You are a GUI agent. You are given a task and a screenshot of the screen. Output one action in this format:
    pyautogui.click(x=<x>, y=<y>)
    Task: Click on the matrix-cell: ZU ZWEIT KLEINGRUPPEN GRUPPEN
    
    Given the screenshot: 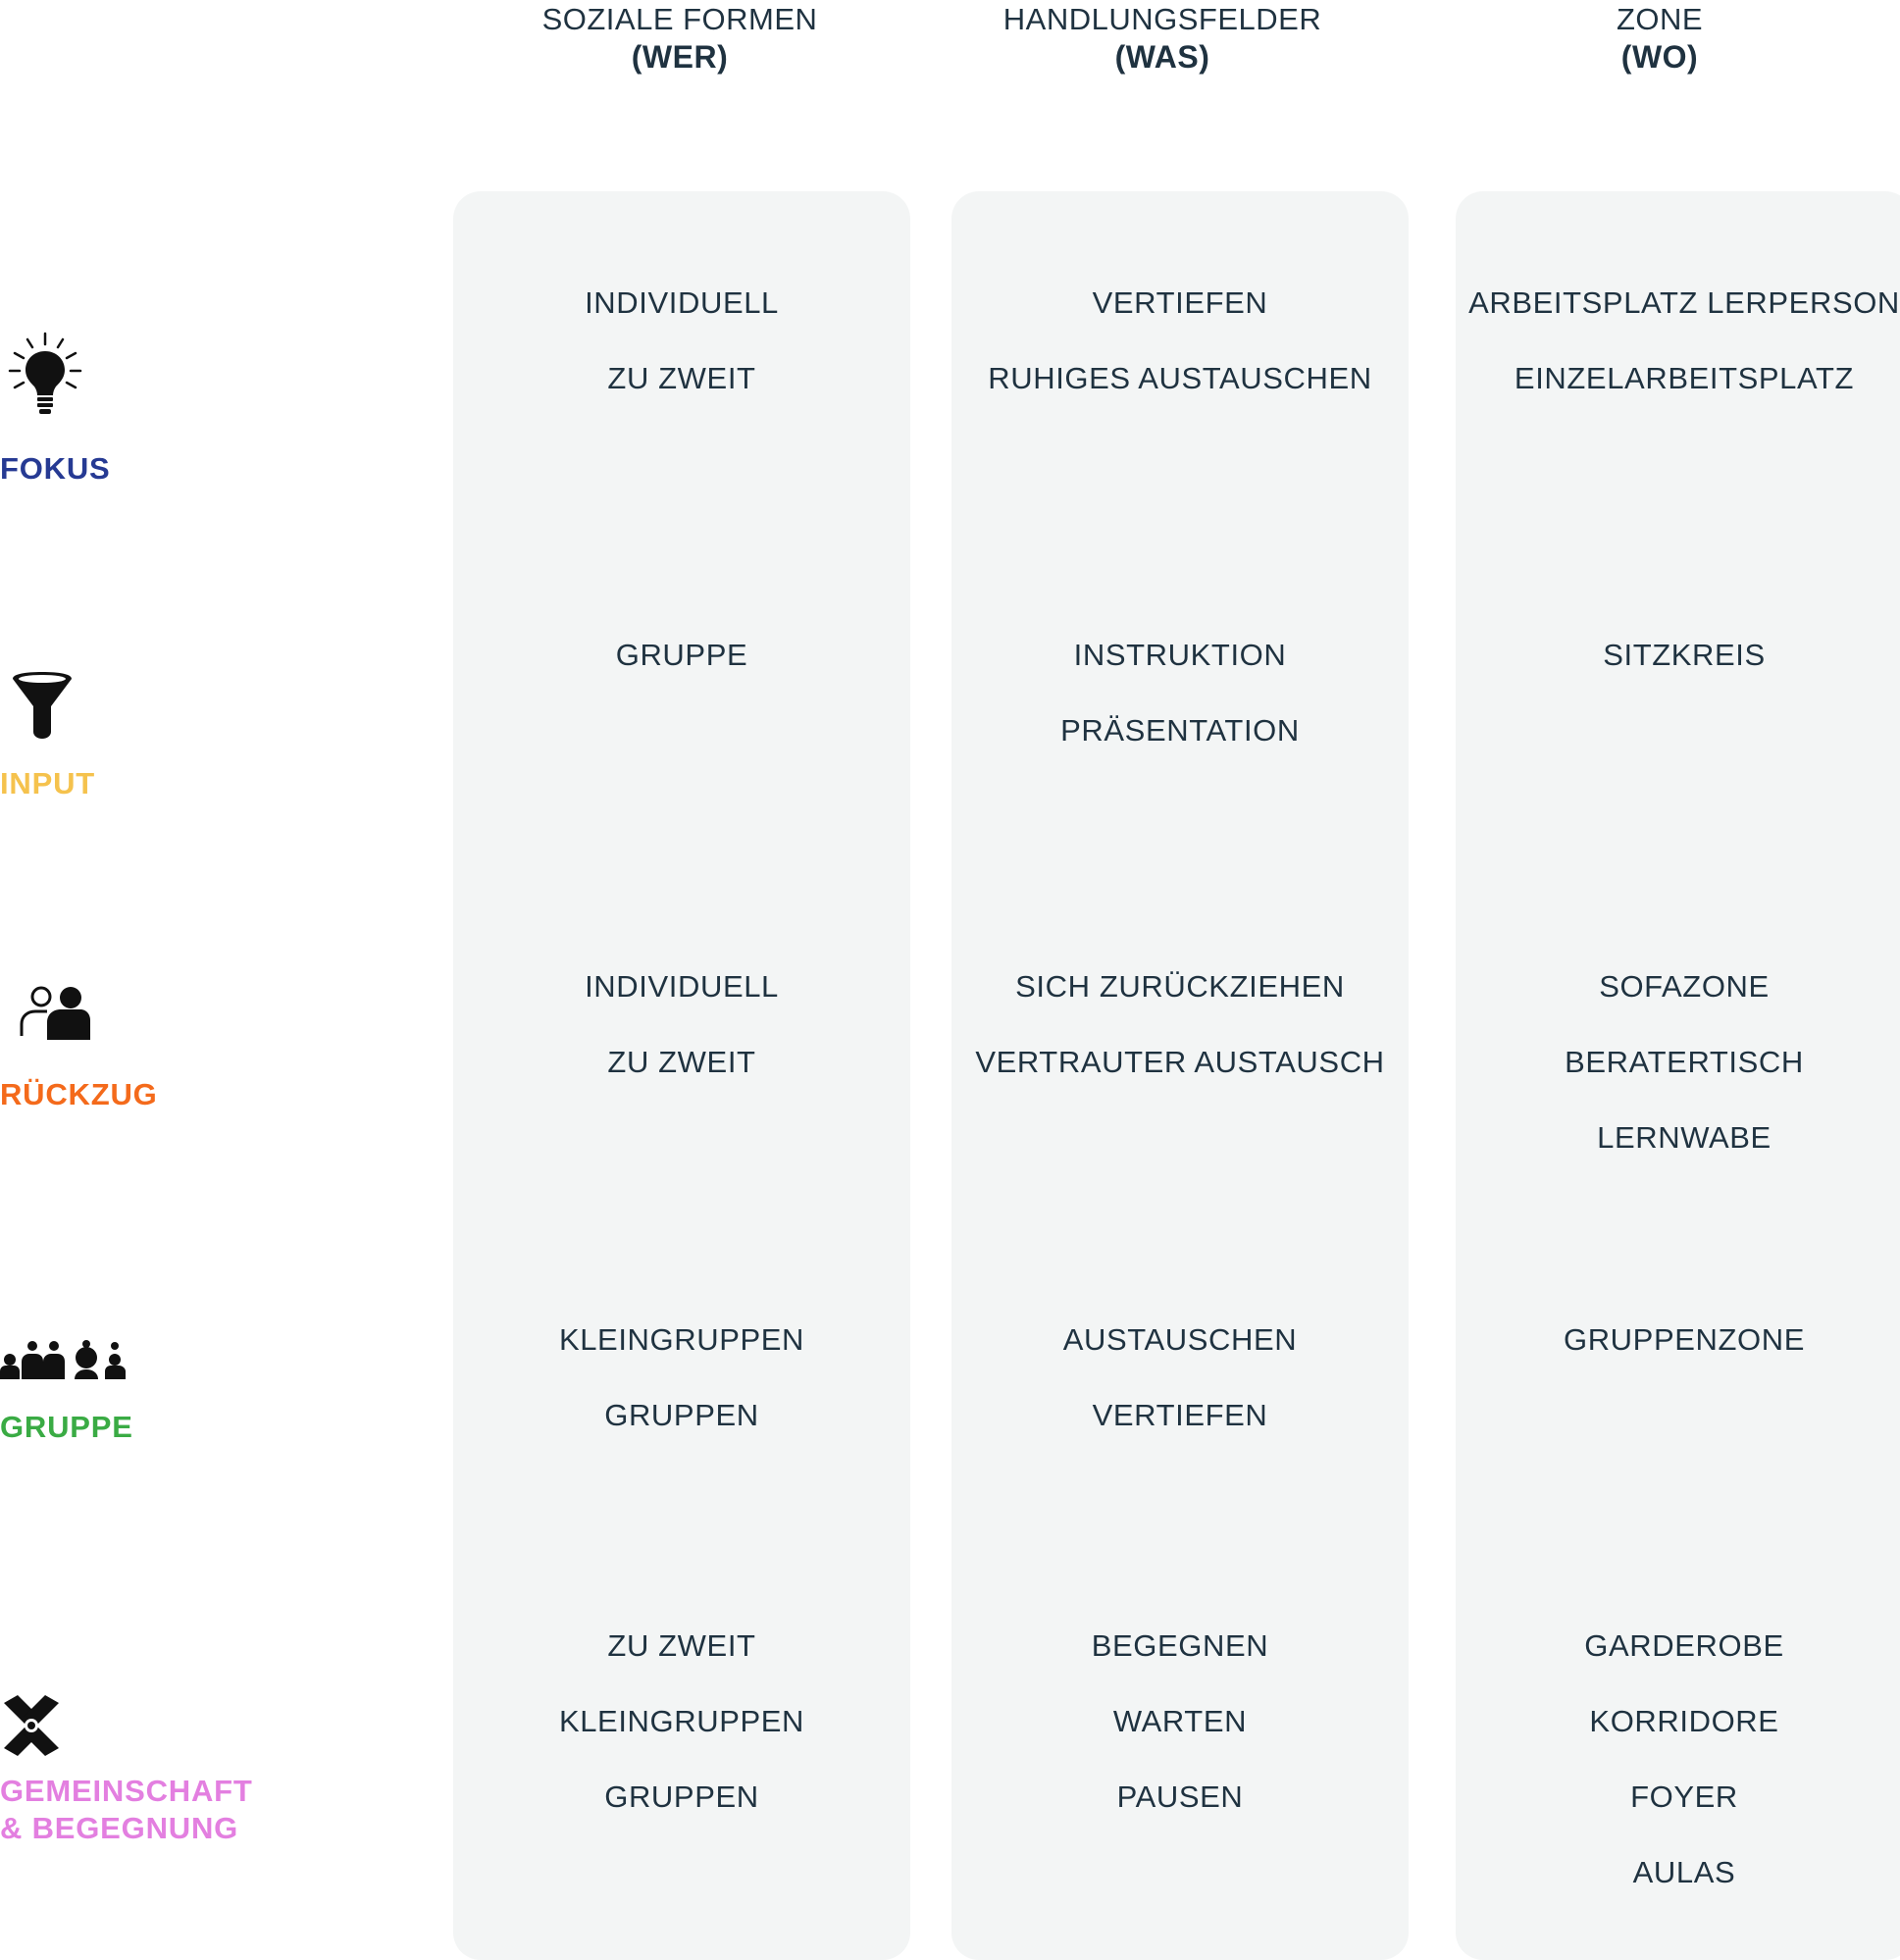 What is the action you would take?
    pyautogui.click(x=681, y=1721)
    